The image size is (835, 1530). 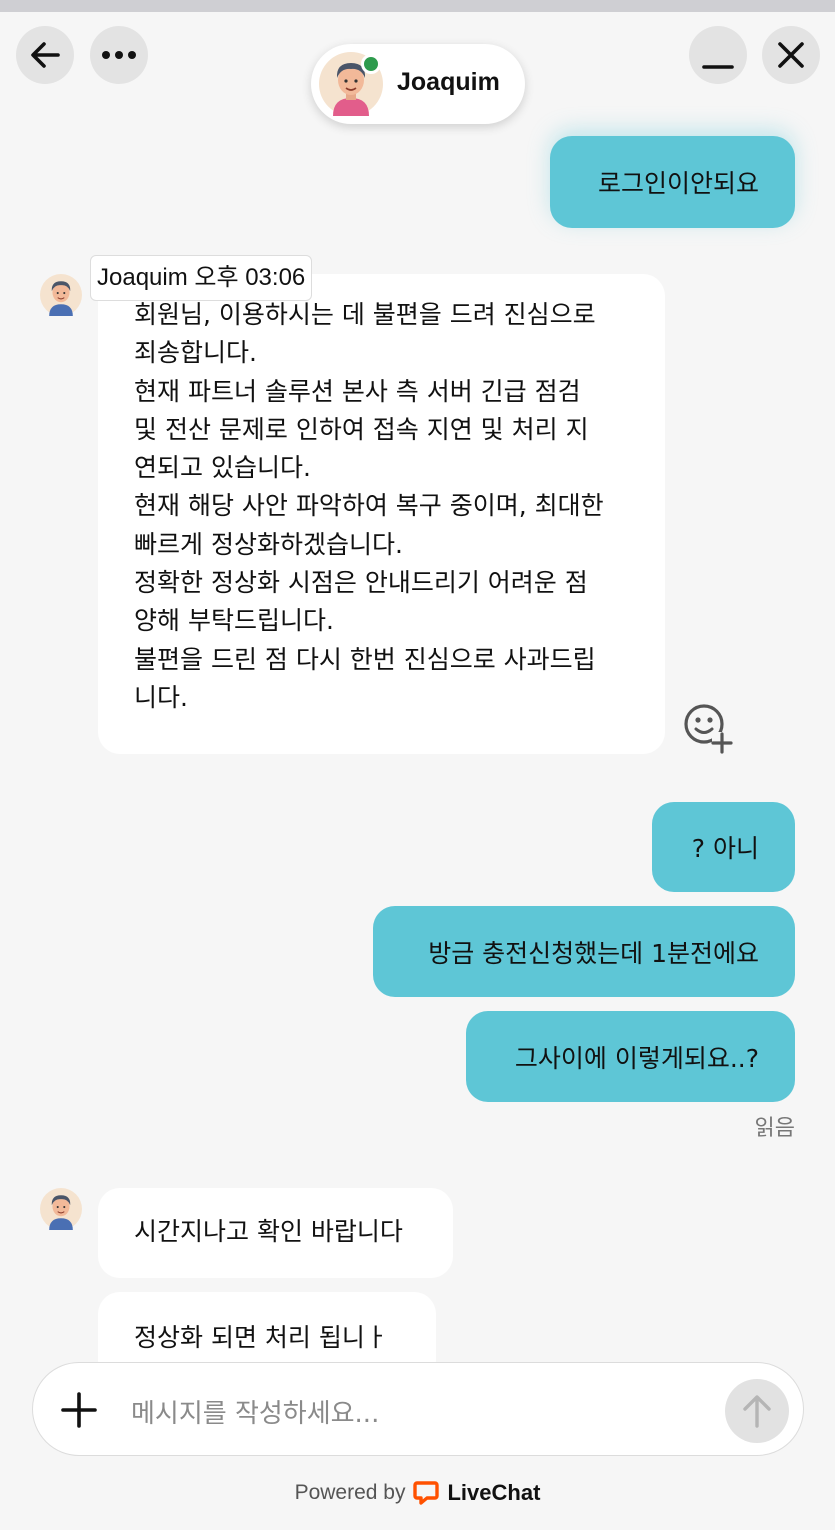 What do you see at coordinates (261, 1337) in the screenshot?
I see `message-text: 정상화 되면 처리 됩니ㅏ` at bounding box center [261, 1337].